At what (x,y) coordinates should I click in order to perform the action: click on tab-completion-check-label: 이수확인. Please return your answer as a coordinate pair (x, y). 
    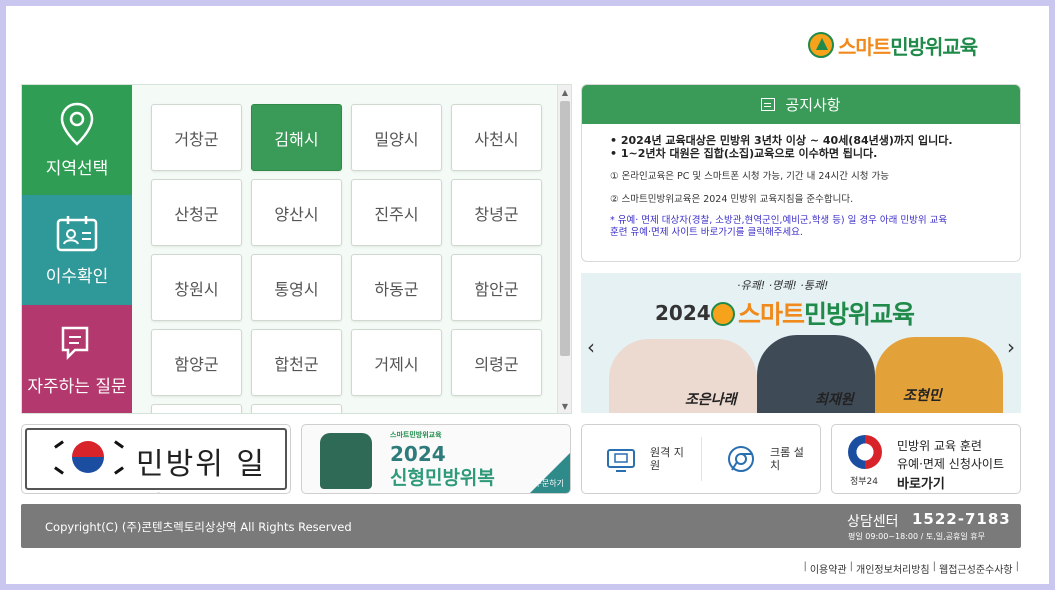
    Looking at the image, I should click on (77, 276).